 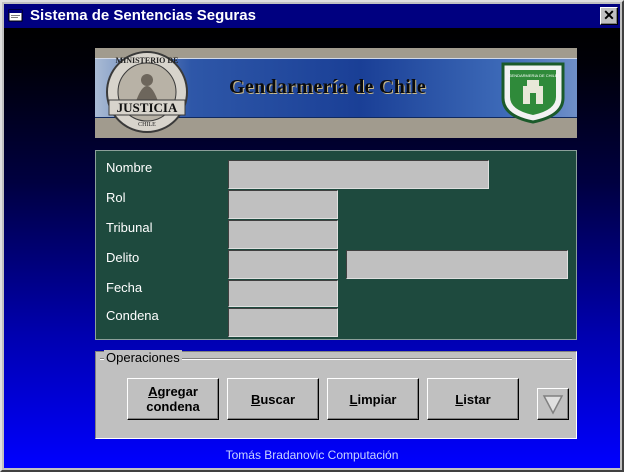 I want to click on delito-description-input, so click(x=457, y=264).